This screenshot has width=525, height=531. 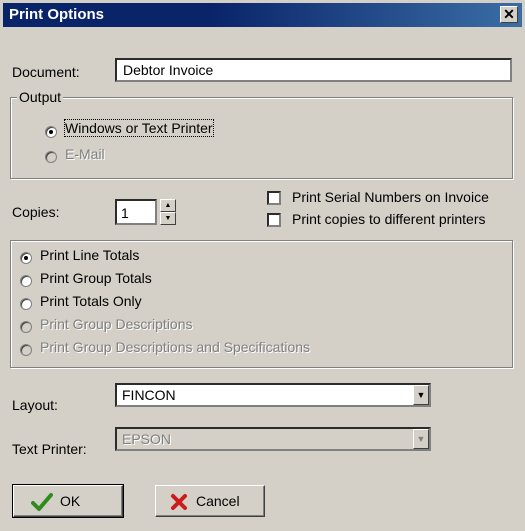 I want to click on layout-dropdown-button: ▼, so click(x=421, y=395).